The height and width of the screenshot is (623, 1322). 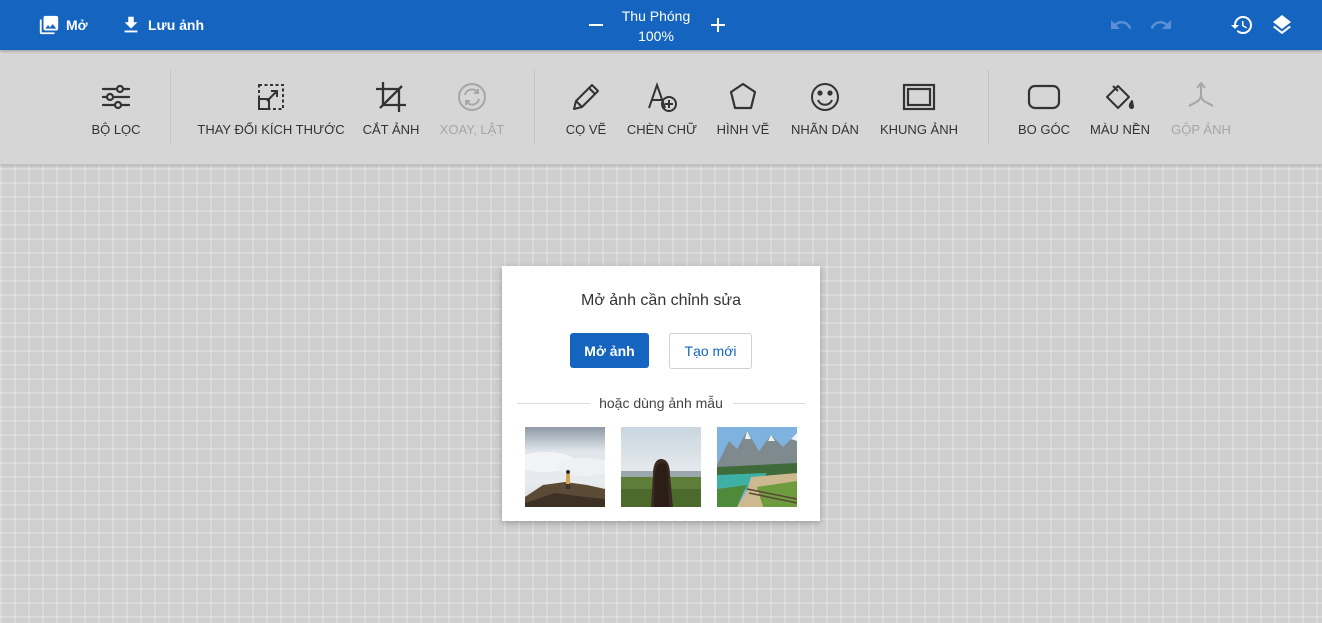 What do you see at coordinates (661, 403) in the screenshot?
I see `sample-images-caption: hoặc dùng ảnh mẫu` at bounding box center [661, 403].